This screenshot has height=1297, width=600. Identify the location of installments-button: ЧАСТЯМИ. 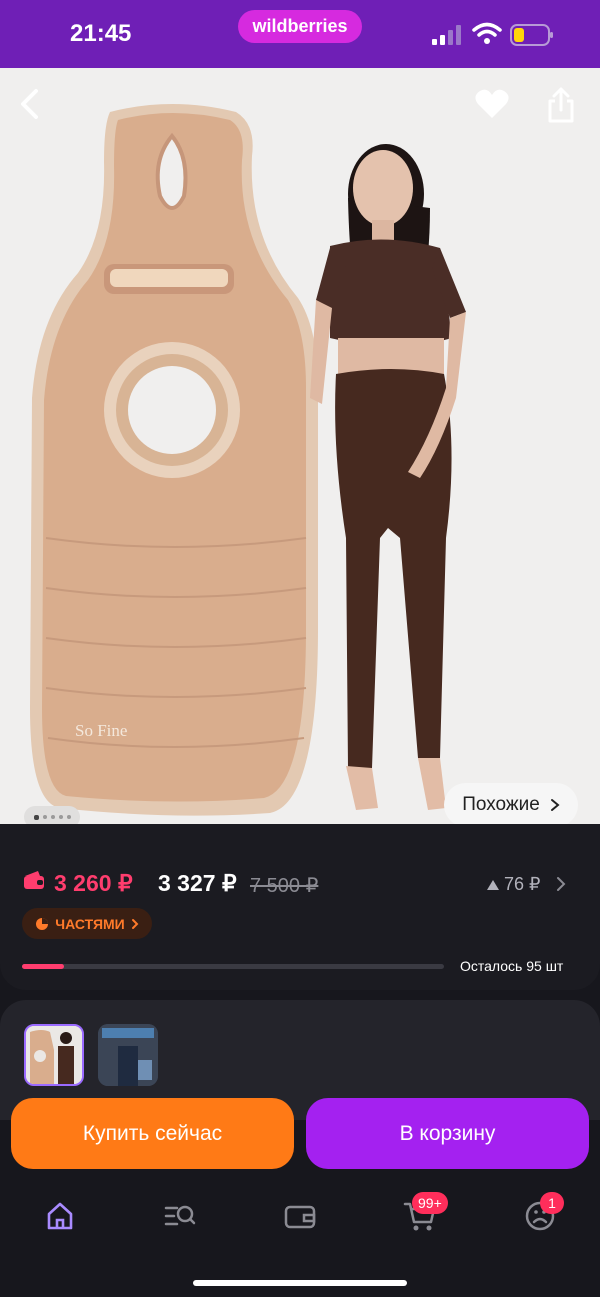
(87, 923).